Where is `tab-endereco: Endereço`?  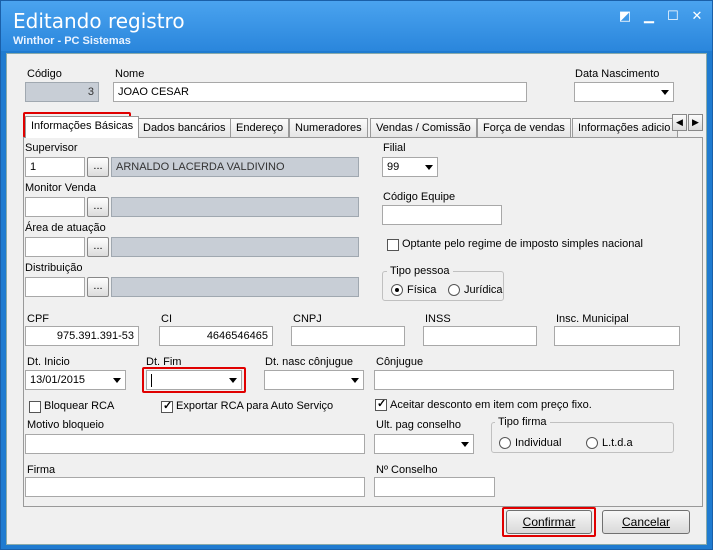 tab-endereco: Endereço is located at coordinates (260, 128).